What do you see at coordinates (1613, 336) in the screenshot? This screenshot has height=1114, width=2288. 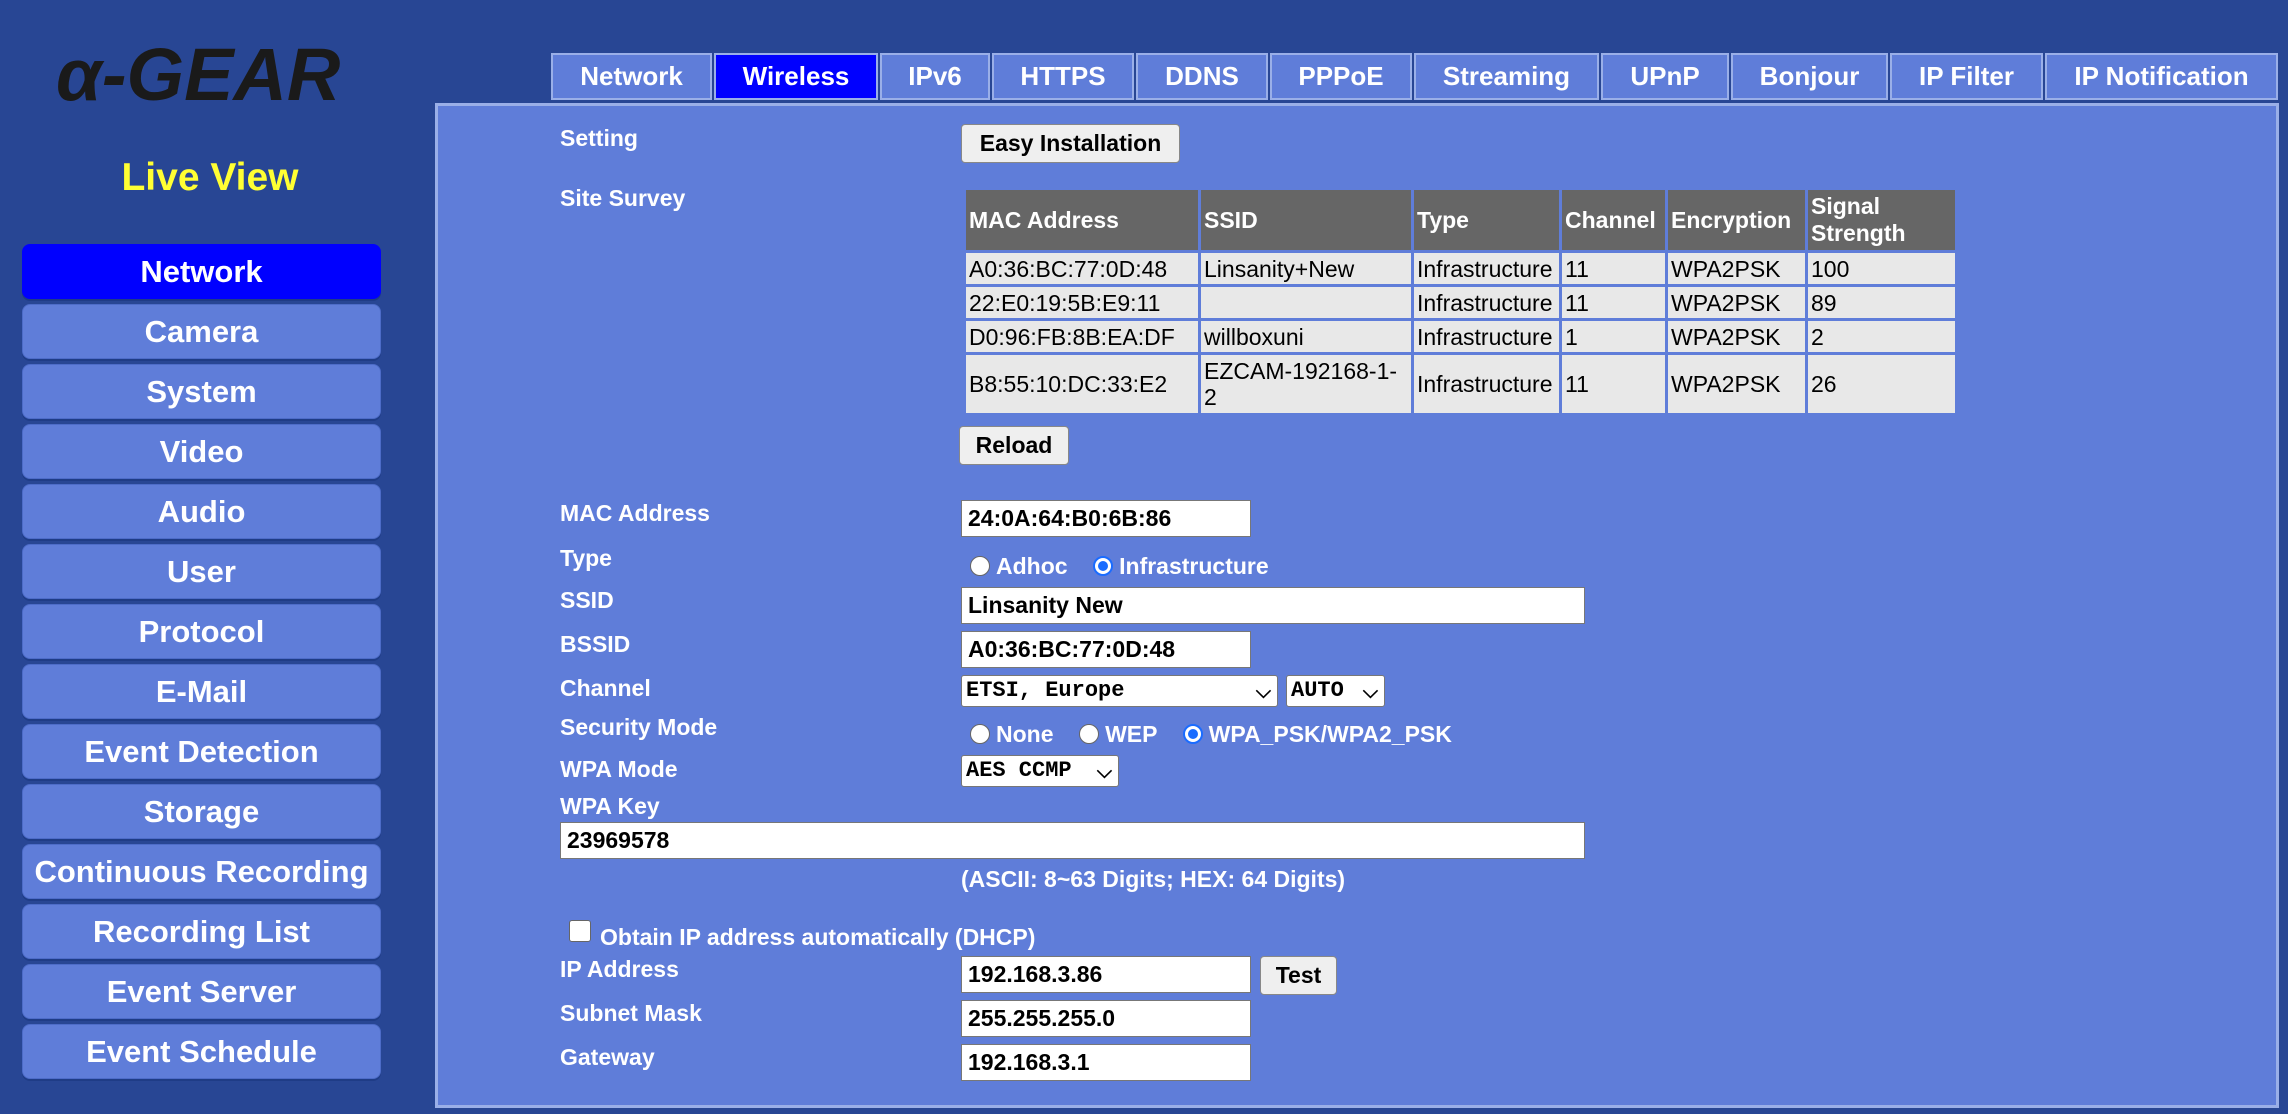 I see `cell-channel: 1` at bounding box center [1613, 336].